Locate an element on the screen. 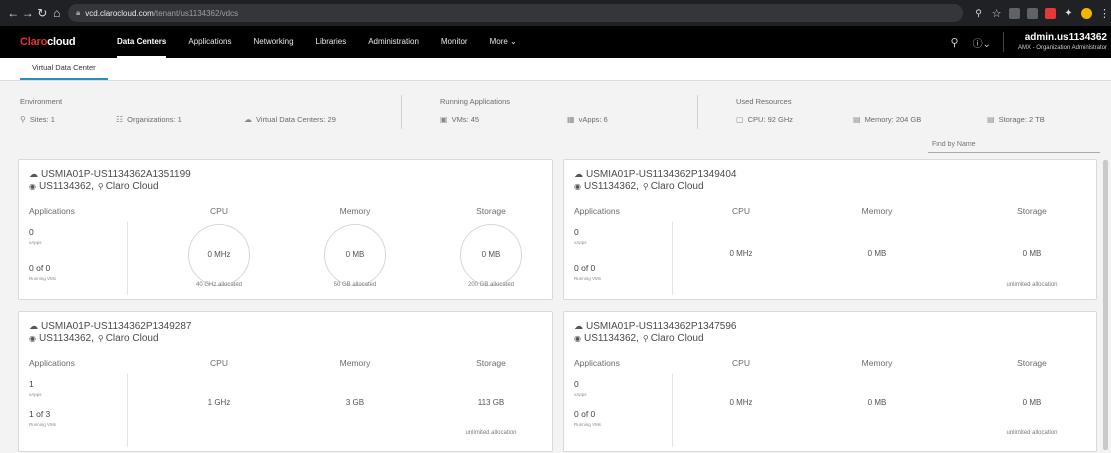  header-divider is located at coordinates (1003, 42).